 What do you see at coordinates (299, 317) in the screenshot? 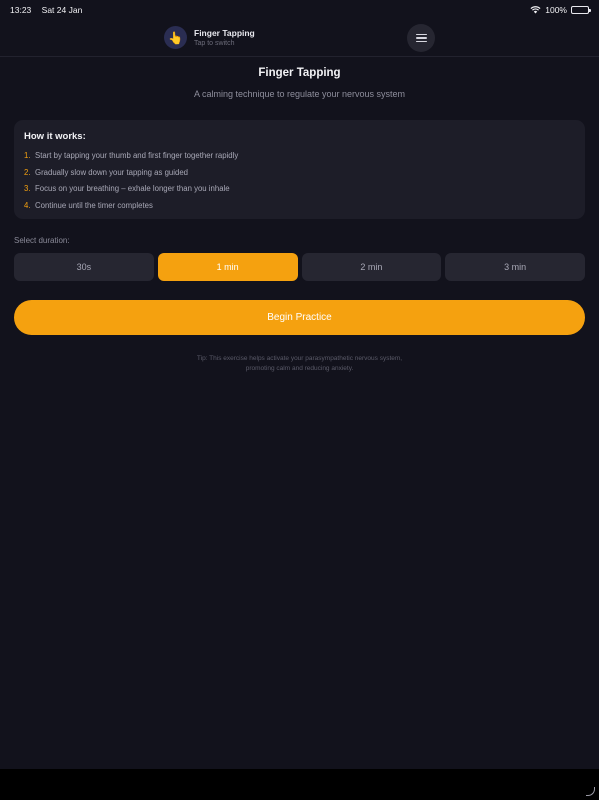
I see `begin-practice-button: Begin Practice` at bounding box center [299, 317].